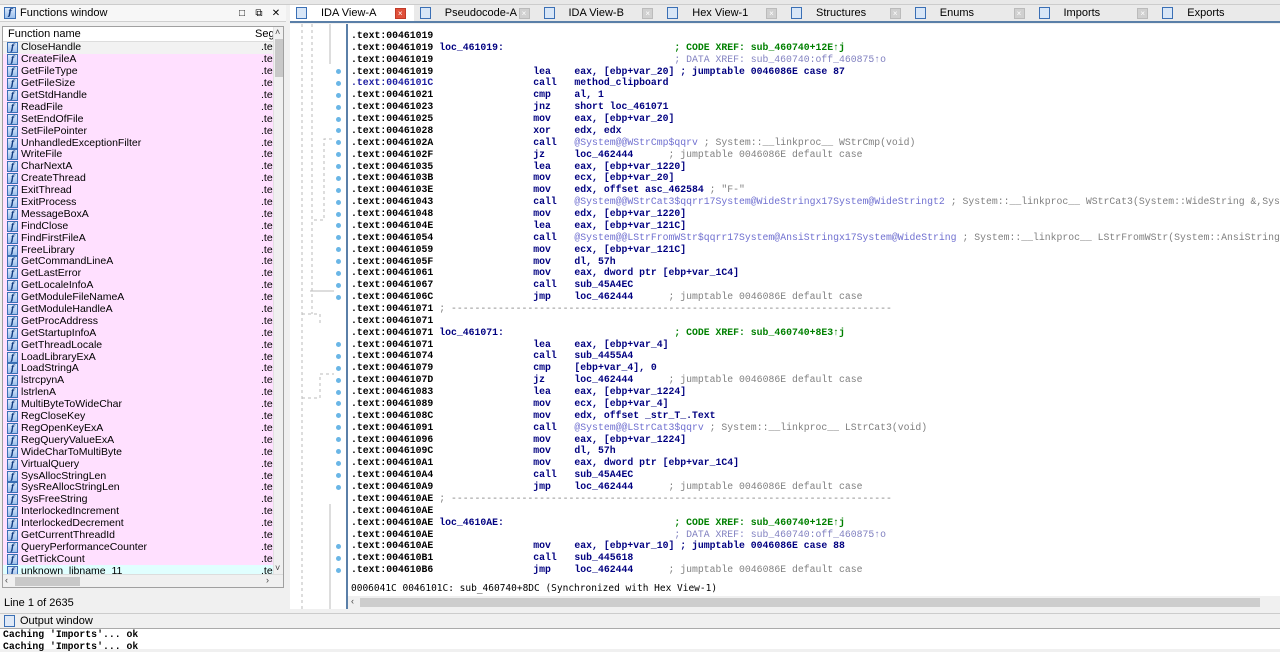 This screenshot has width=1280, height=652. Describe the element at coordinates (143, 238) in the screenshot. I see `function-row: fFindFirstFileA.tex` at that location.